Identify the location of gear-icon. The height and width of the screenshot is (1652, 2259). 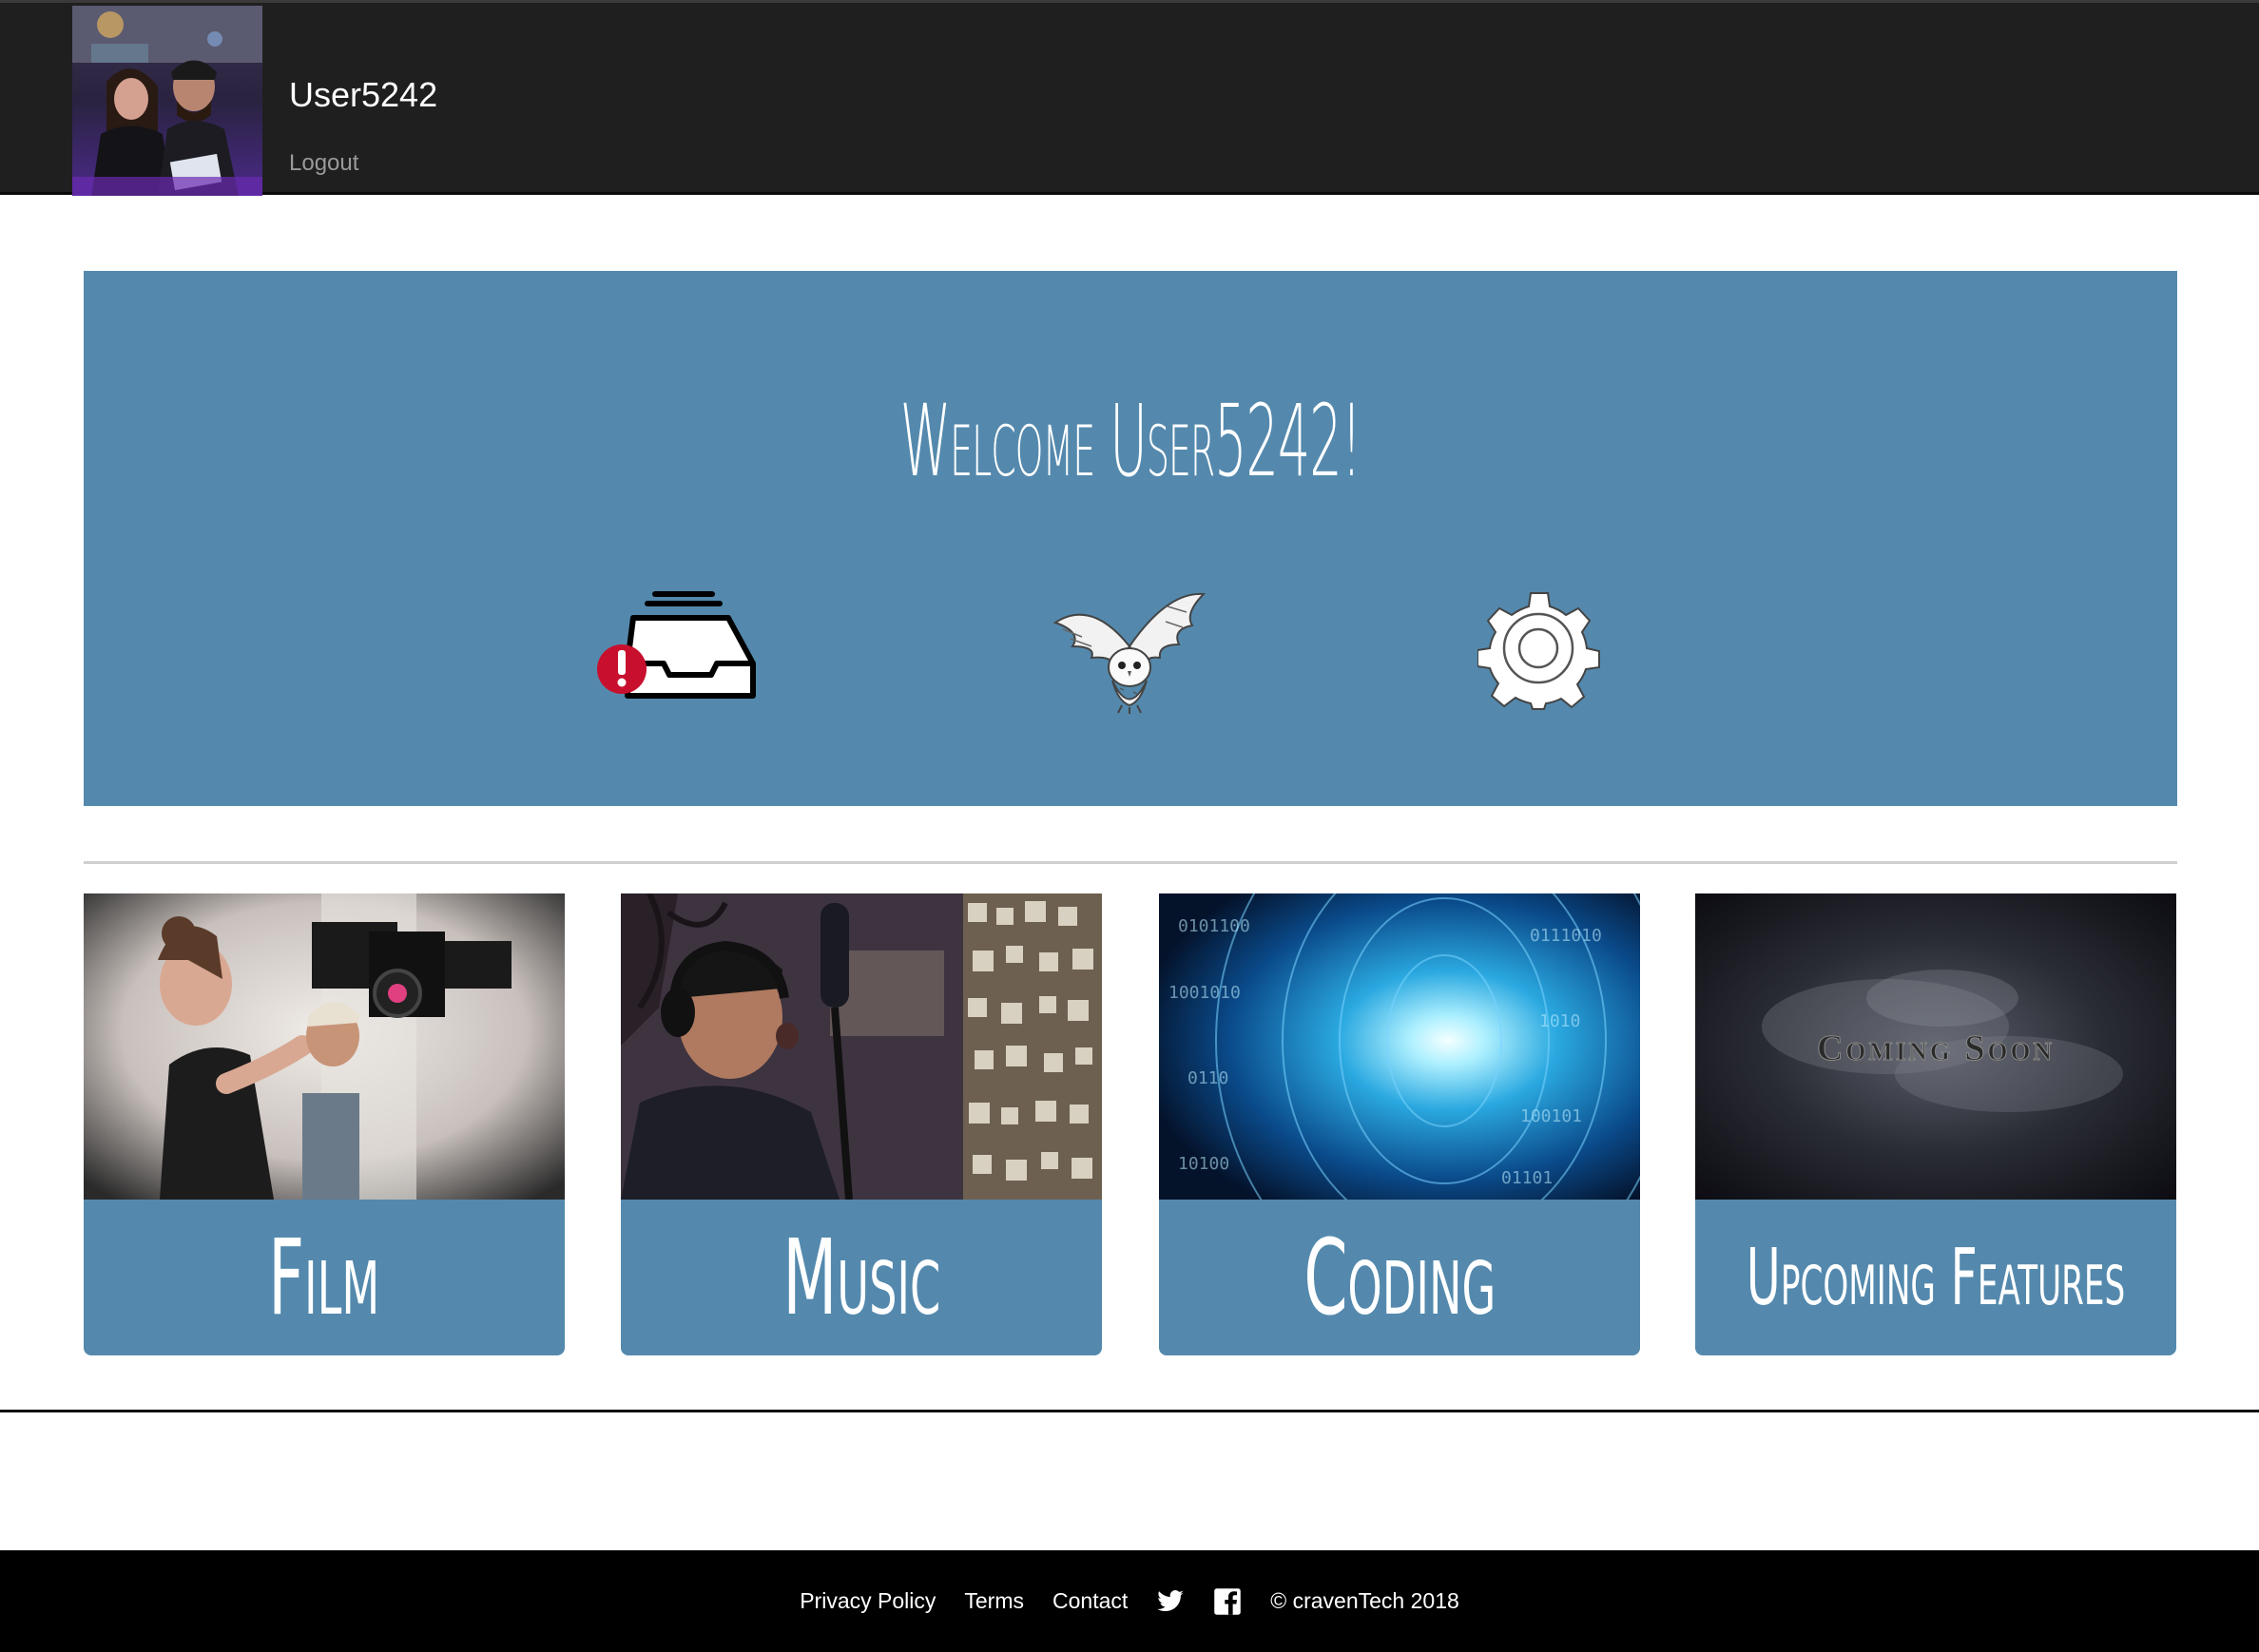
(1539, 651).